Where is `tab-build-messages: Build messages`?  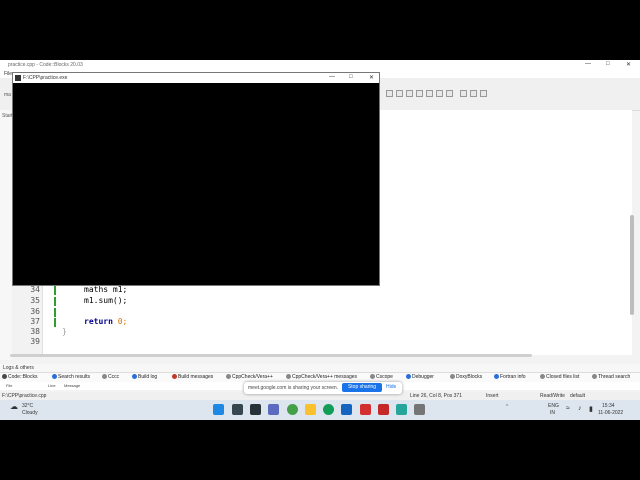 tab-build-messages: Build messages is located at coordinates (192, 377).